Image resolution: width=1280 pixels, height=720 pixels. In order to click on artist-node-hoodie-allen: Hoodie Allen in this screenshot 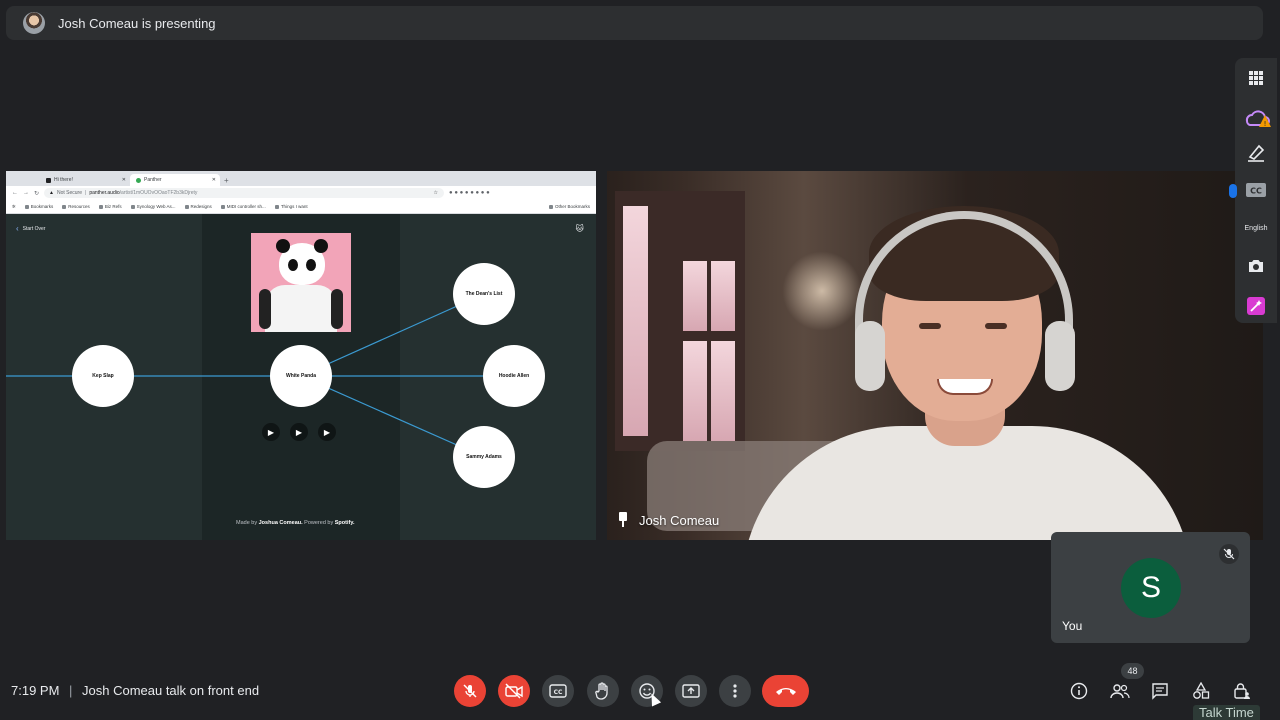, I will do `click(514, 376)`.